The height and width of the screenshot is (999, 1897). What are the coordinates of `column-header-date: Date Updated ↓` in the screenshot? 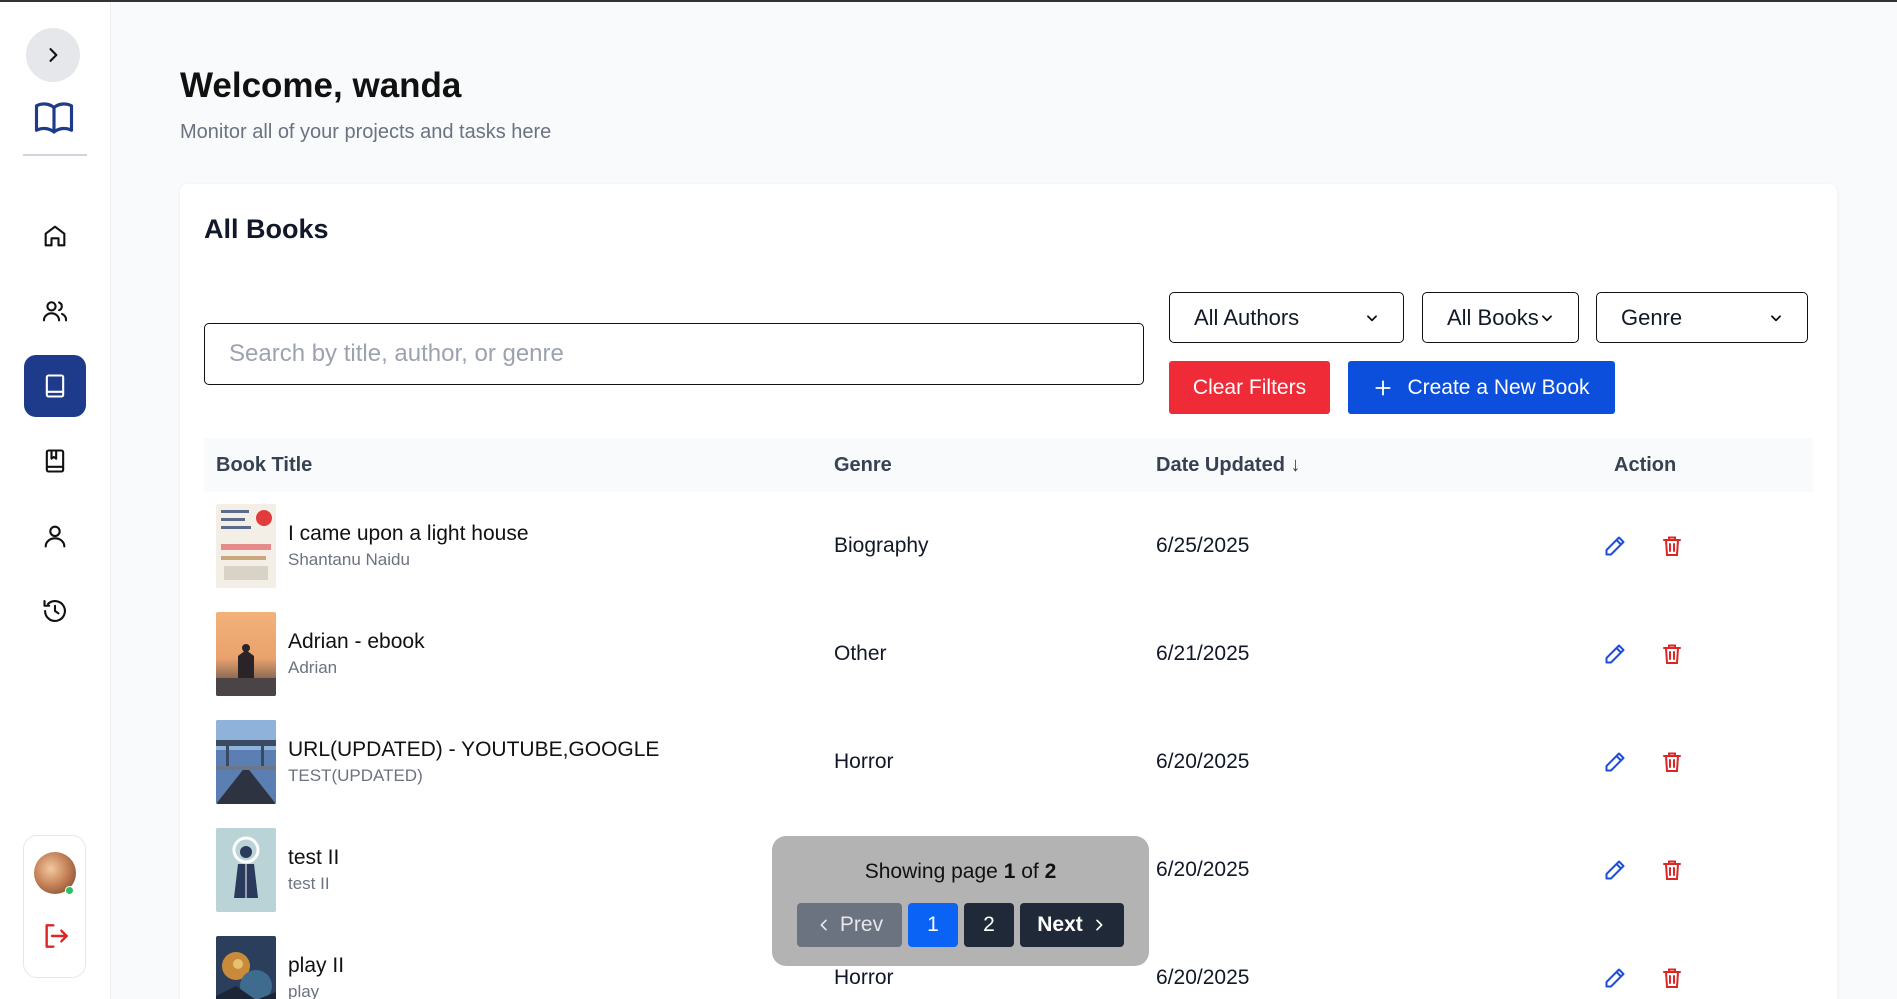 It's located at (1228, 465).